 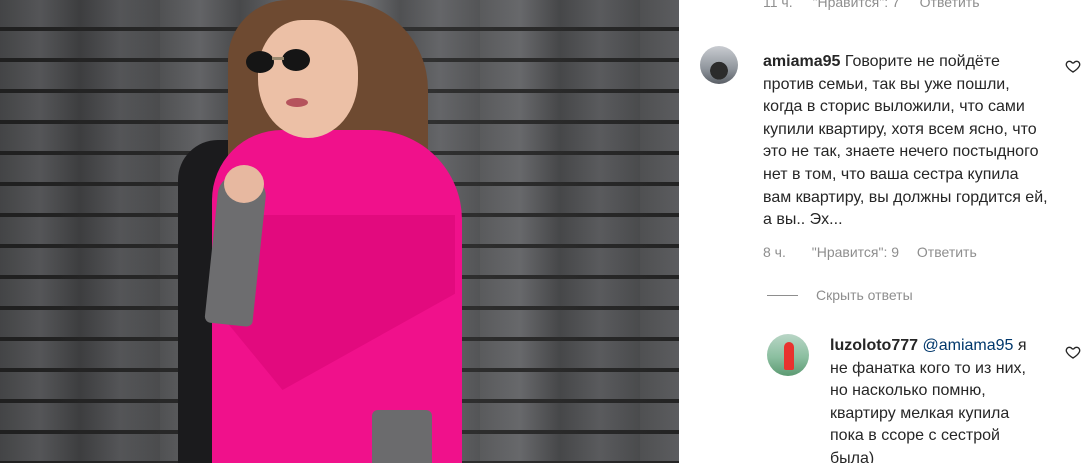 I want to click on hand, so click(x=244, y=184).